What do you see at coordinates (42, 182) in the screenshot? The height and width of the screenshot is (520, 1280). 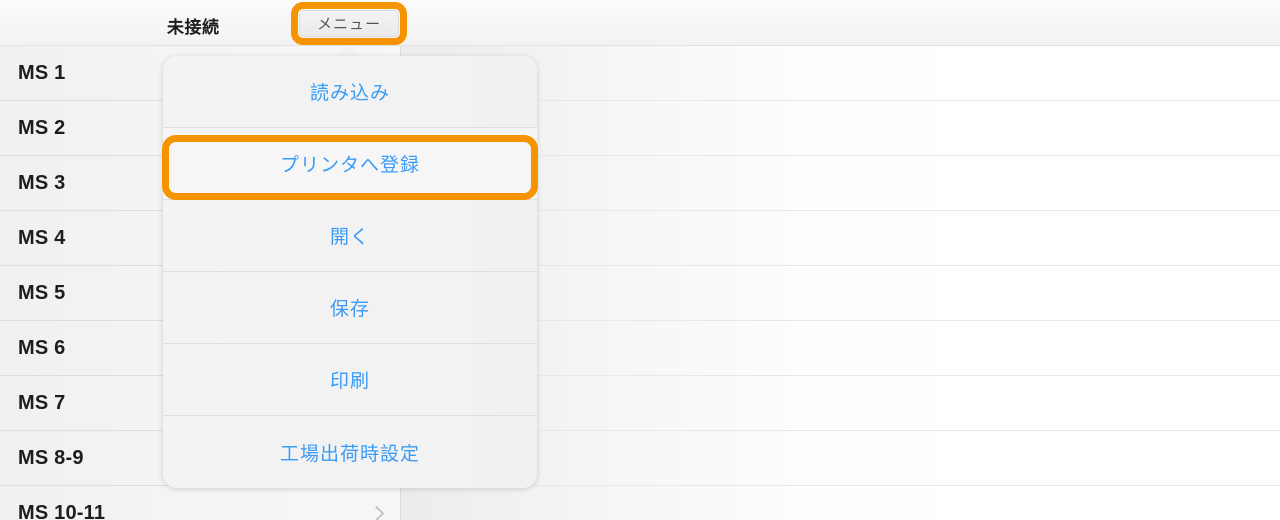 I see `list-item-label: MS 3` at bounding box center [42, 182].